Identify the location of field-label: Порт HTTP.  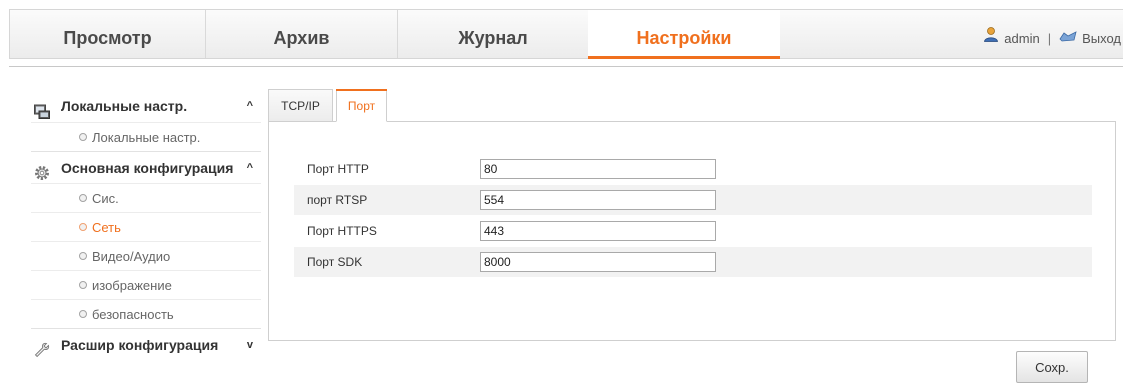
(338, 169).